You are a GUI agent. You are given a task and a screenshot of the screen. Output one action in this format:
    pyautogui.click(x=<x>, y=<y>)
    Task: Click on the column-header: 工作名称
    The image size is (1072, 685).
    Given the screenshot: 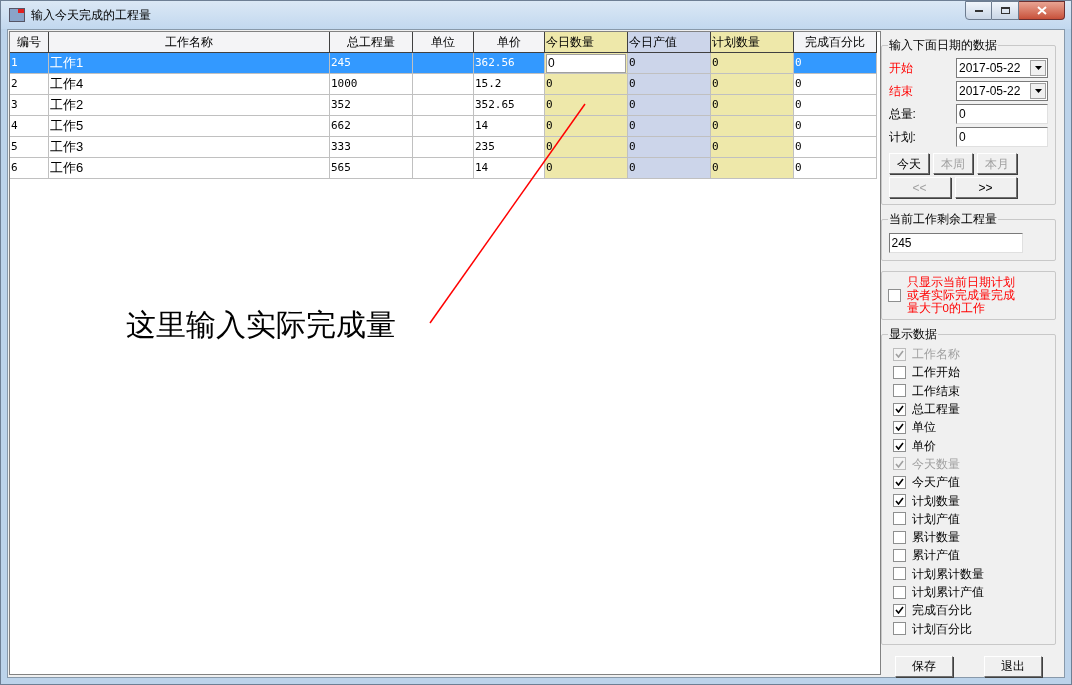 What is the action you would take?
    pyautogui.click(x=189, y=42)
    